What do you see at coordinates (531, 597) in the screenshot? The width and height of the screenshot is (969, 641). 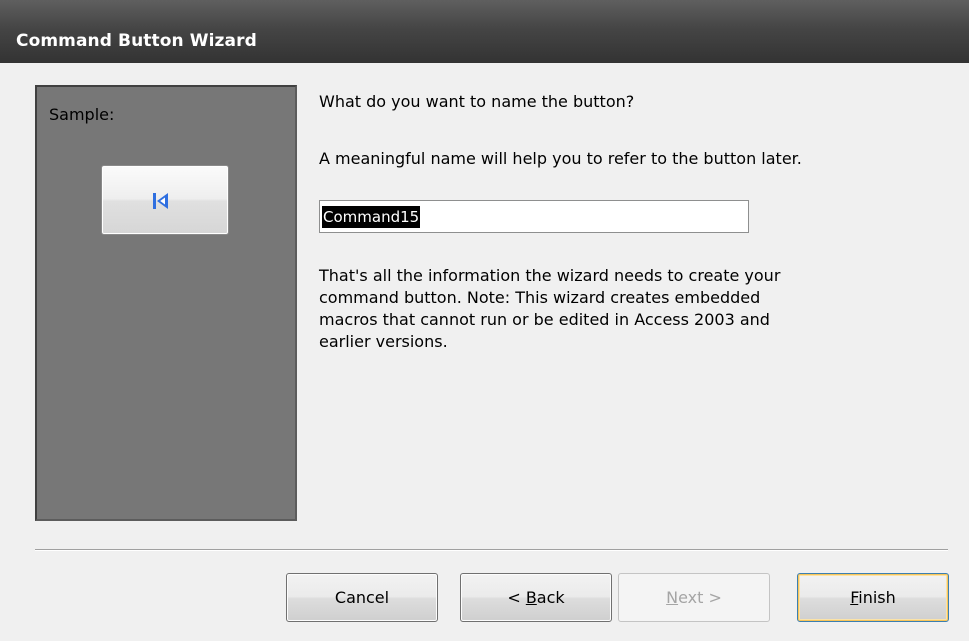 I see `back-button-accel: B` at bounding box center [531, 597].